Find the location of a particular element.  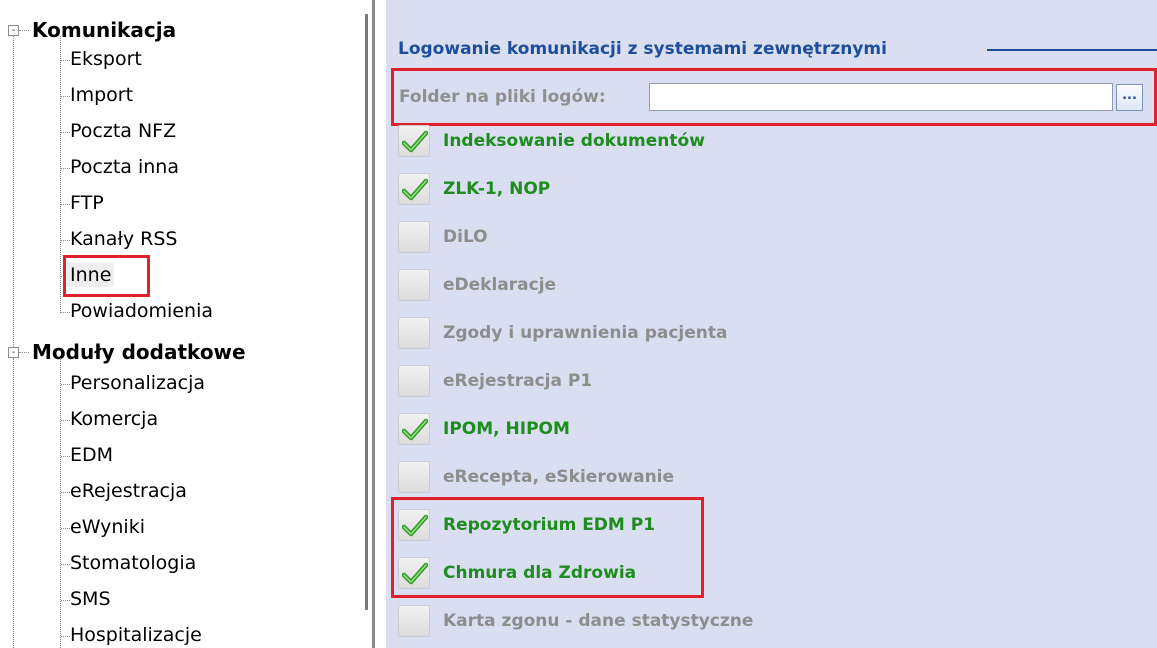

checkbox-chmura-dla-zdrowia is located at coordinates (414, 573).